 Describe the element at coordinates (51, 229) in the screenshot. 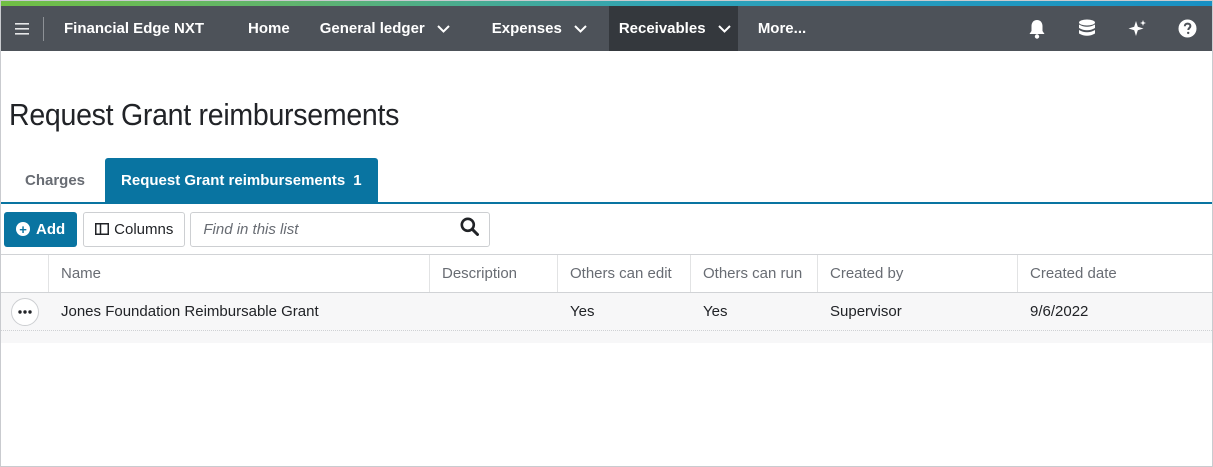

I see `add-button-label: Add` at that location.